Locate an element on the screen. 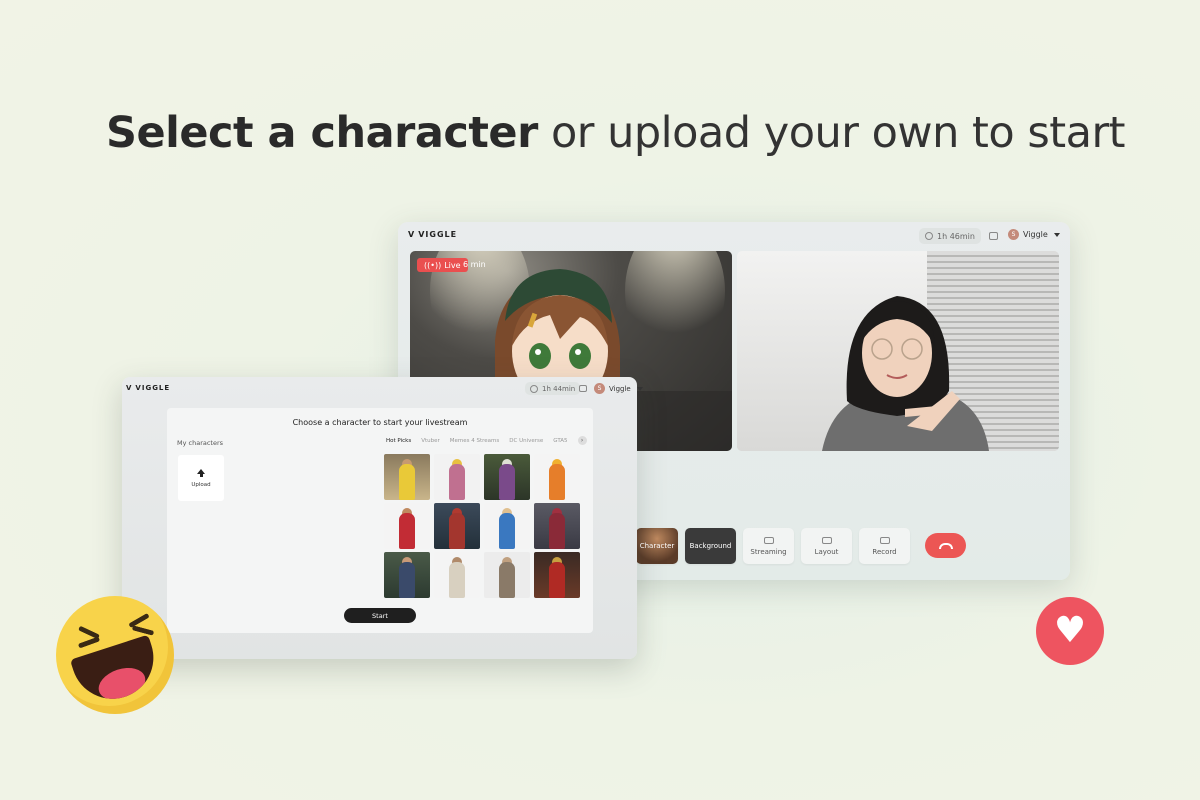 This screenshot has height=800, width=1200. streaming-label: Streaming is located at coordinates (768, 551).